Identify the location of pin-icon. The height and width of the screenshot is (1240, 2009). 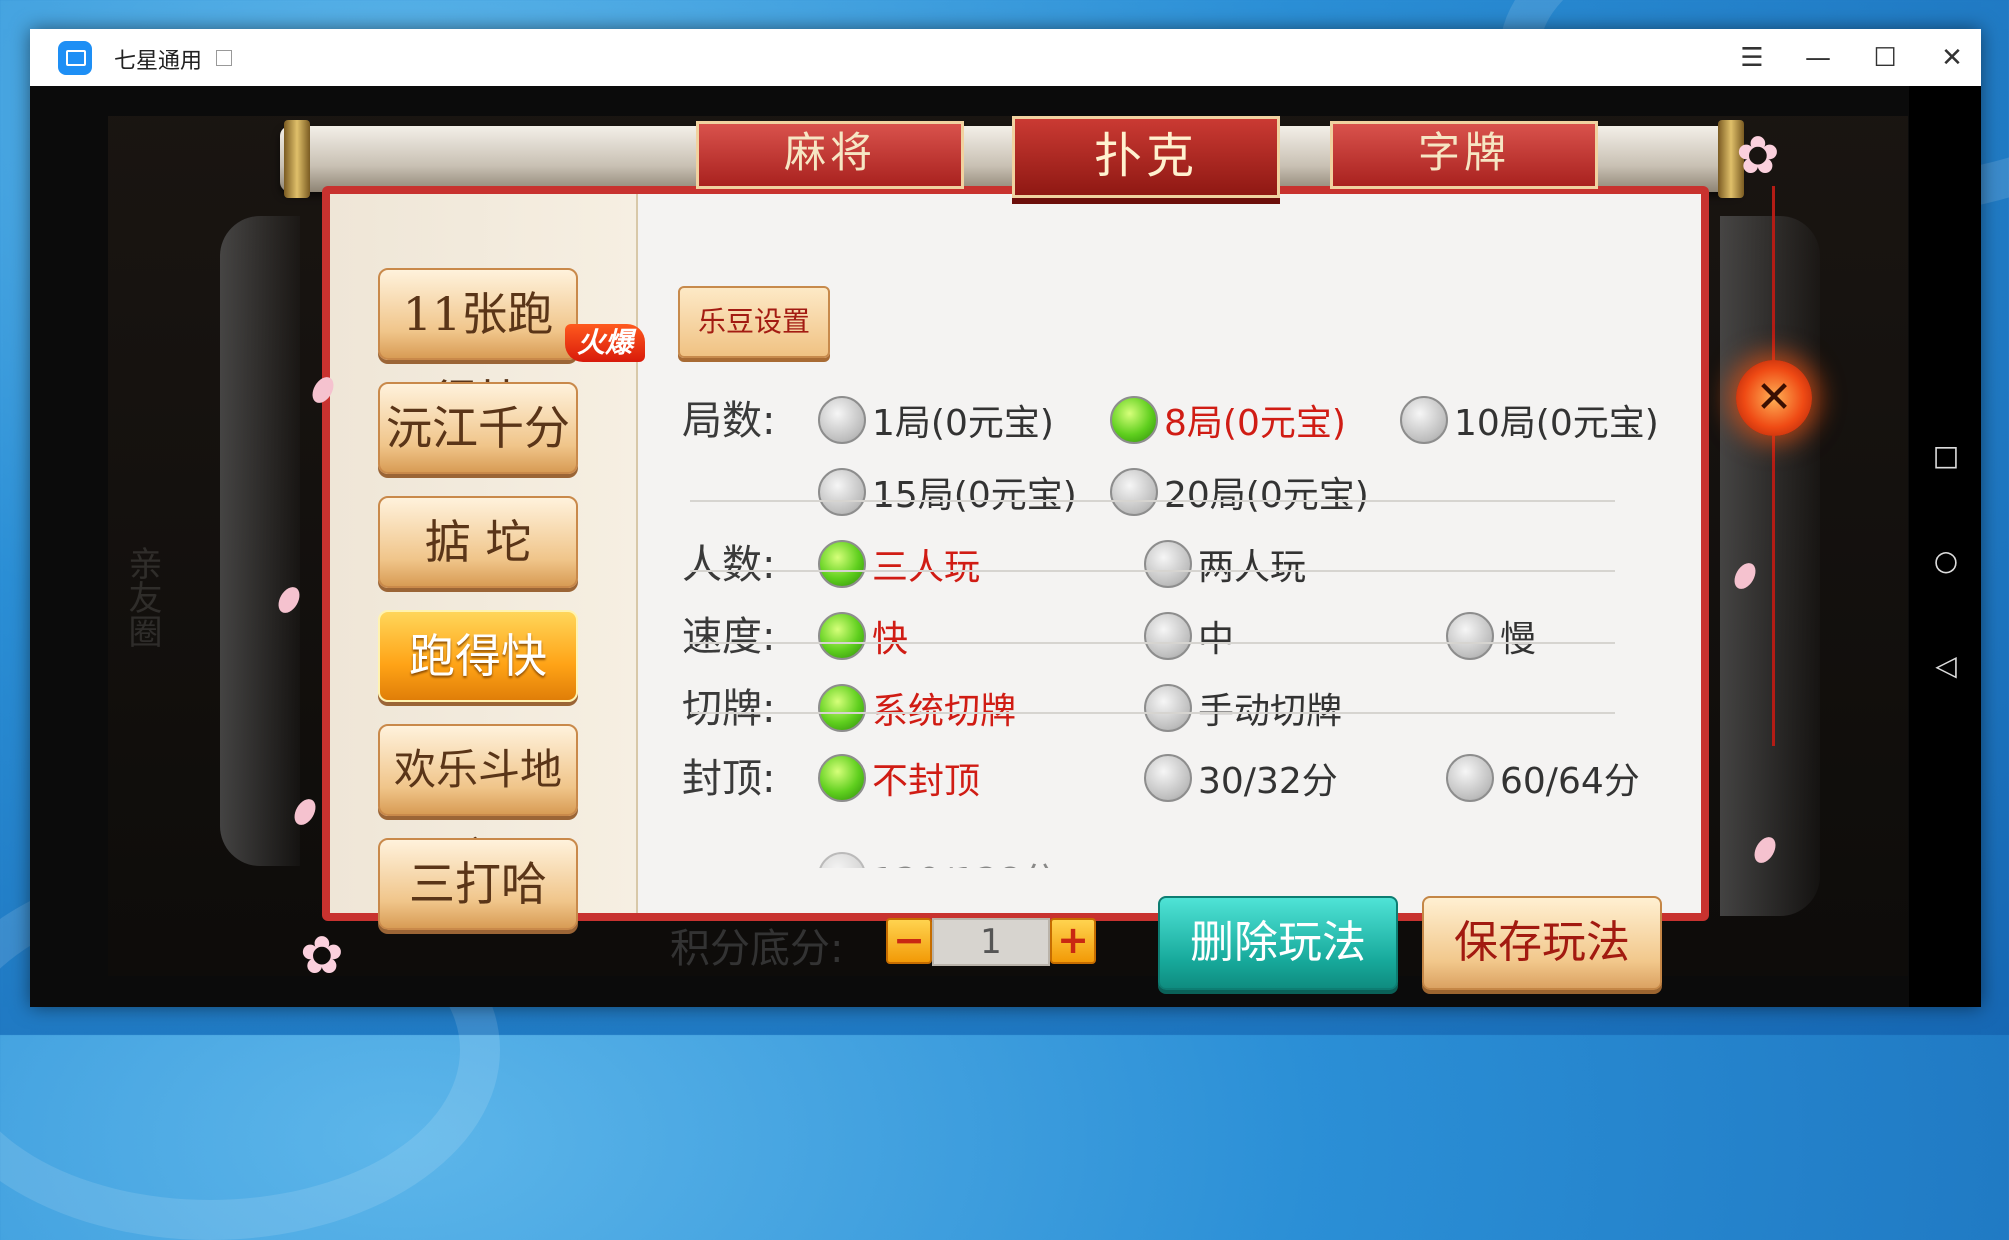
(224, 58).